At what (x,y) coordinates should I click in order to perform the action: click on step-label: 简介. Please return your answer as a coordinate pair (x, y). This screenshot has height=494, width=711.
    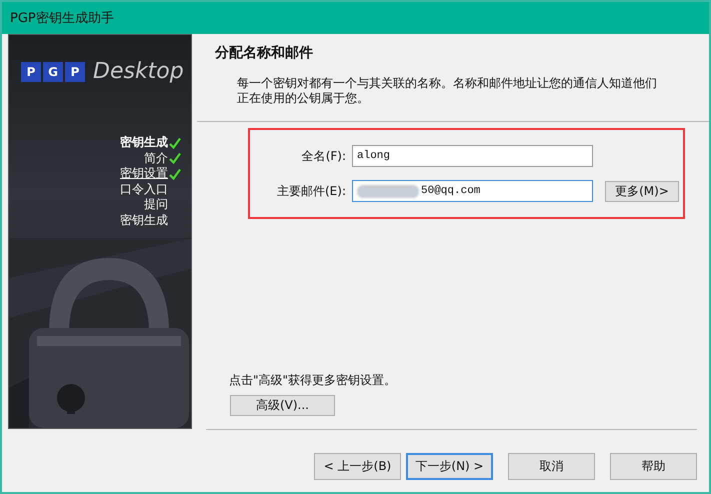
    Looking at the image, I should click on (156, 158).